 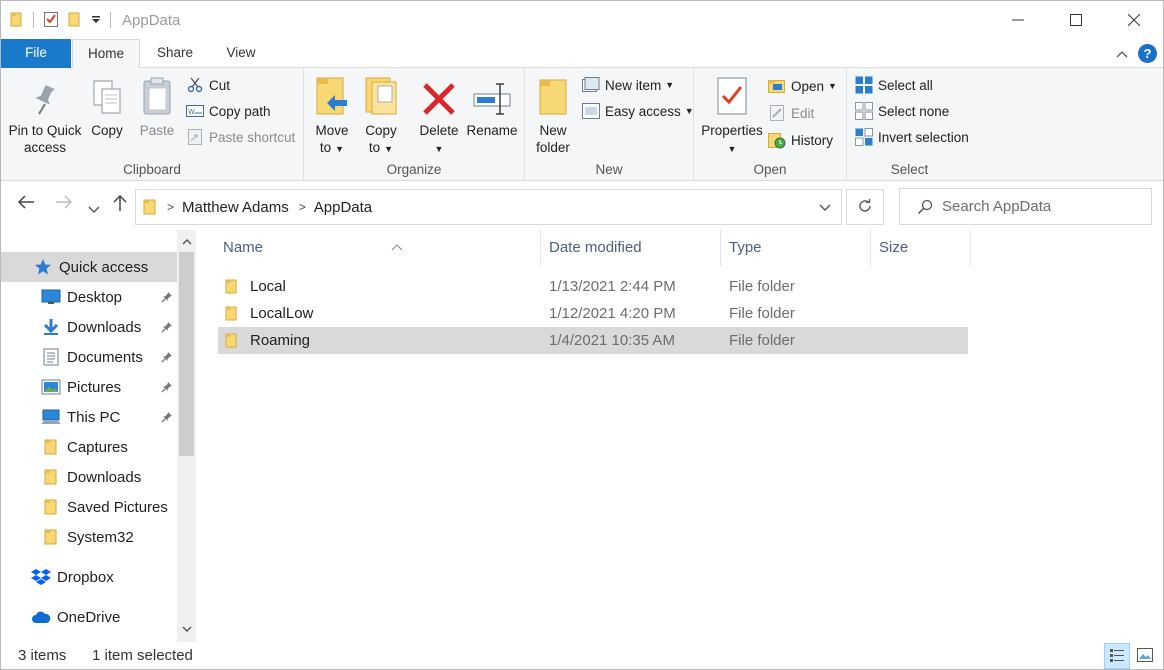 What do you see at coordinates (343, 207) in the screenshot?
I see `breadcrumb-appdata: AppData` at bounding box center [343, 207].